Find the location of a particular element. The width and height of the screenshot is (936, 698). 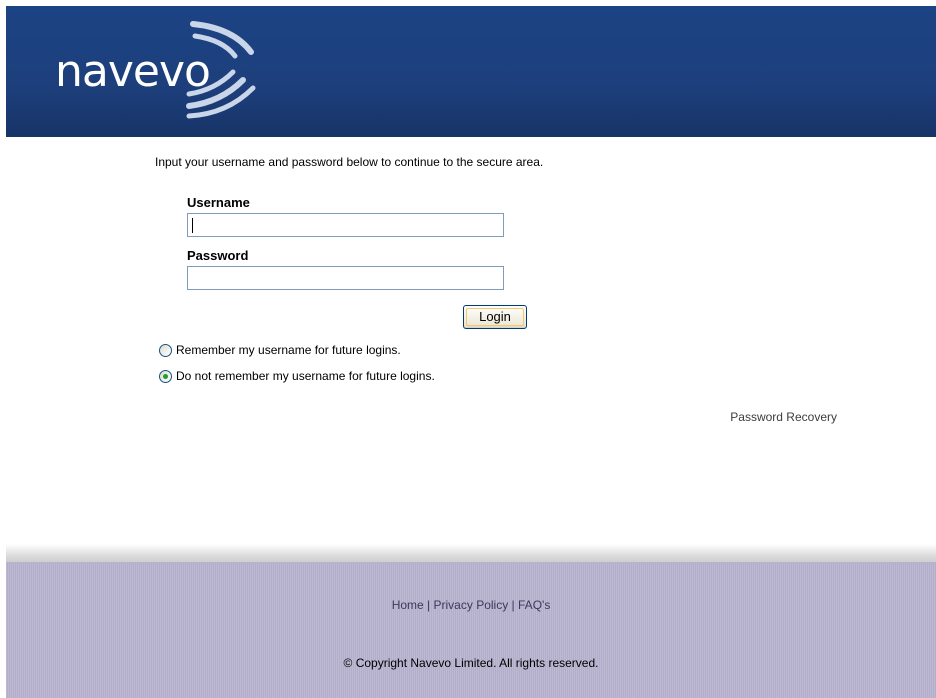

login-button: Login is located at coordinates (495, 317).